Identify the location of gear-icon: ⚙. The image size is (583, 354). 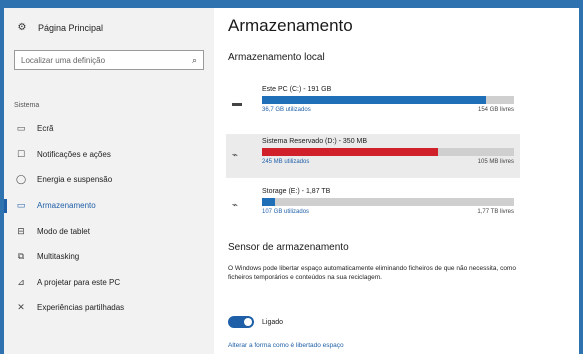
(22, 27).